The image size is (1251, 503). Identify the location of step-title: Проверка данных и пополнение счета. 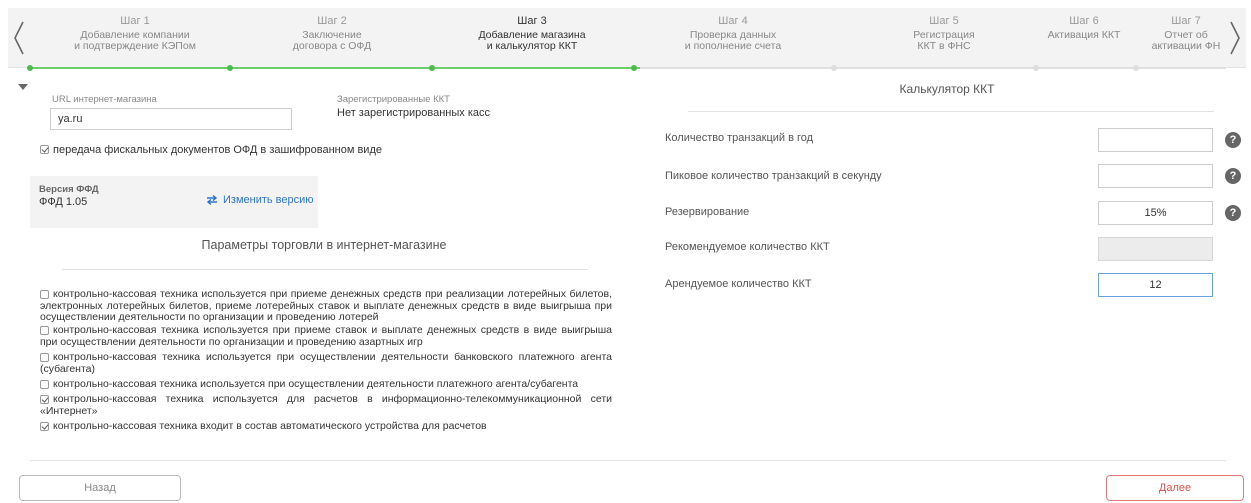
(733, 40).